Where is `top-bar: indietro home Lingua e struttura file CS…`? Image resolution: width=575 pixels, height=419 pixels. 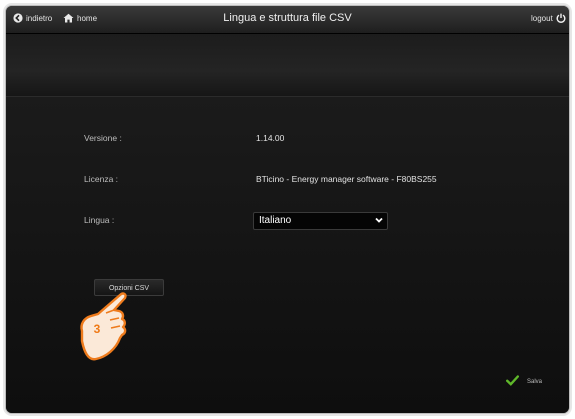
top-bar: indietro home Lingua e struttura file CS… is located at coordinates (287, 20).